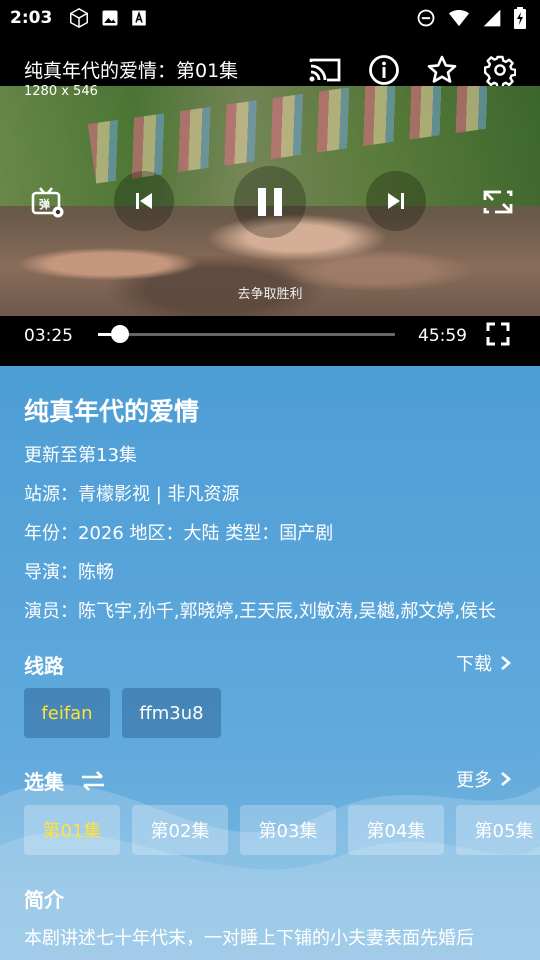  I want to click on synopsis-heading: 简介, so click(44, 898).